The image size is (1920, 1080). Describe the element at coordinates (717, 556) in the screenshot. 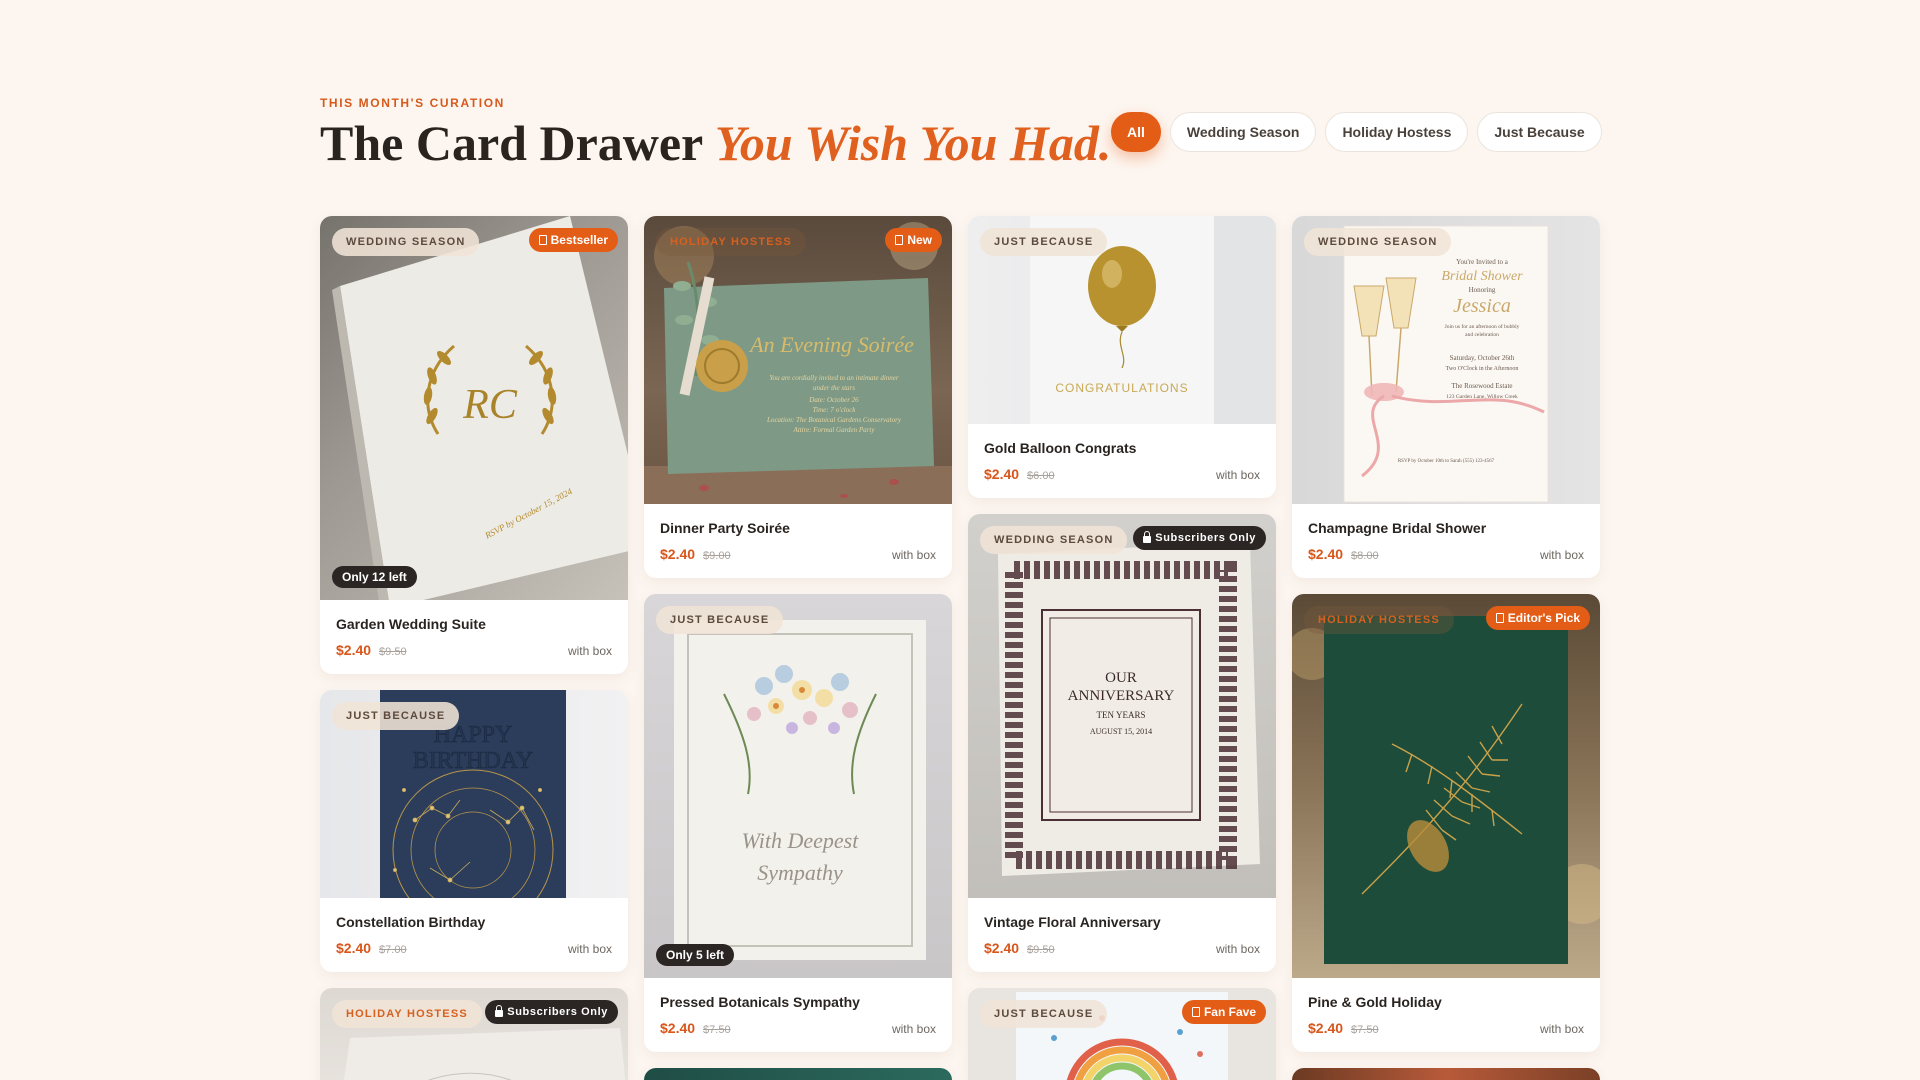

I see `original-price: $9.00` at that location.